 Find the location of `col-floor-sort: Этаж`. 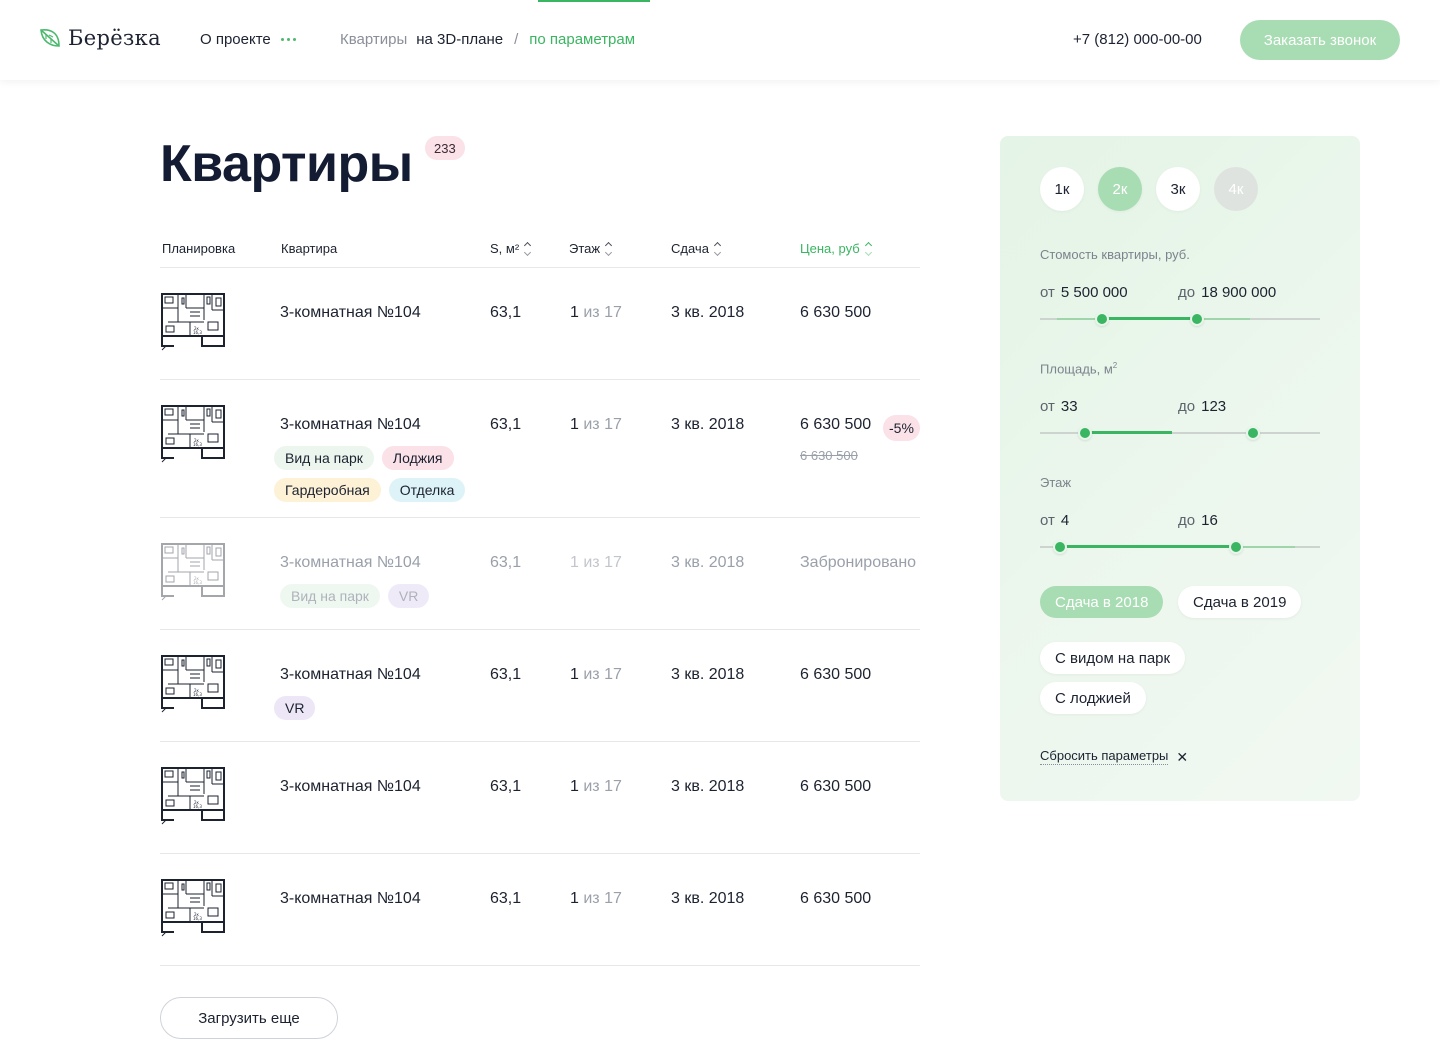

col-floor-sort: Этаж is located at coordinates (591, 248).